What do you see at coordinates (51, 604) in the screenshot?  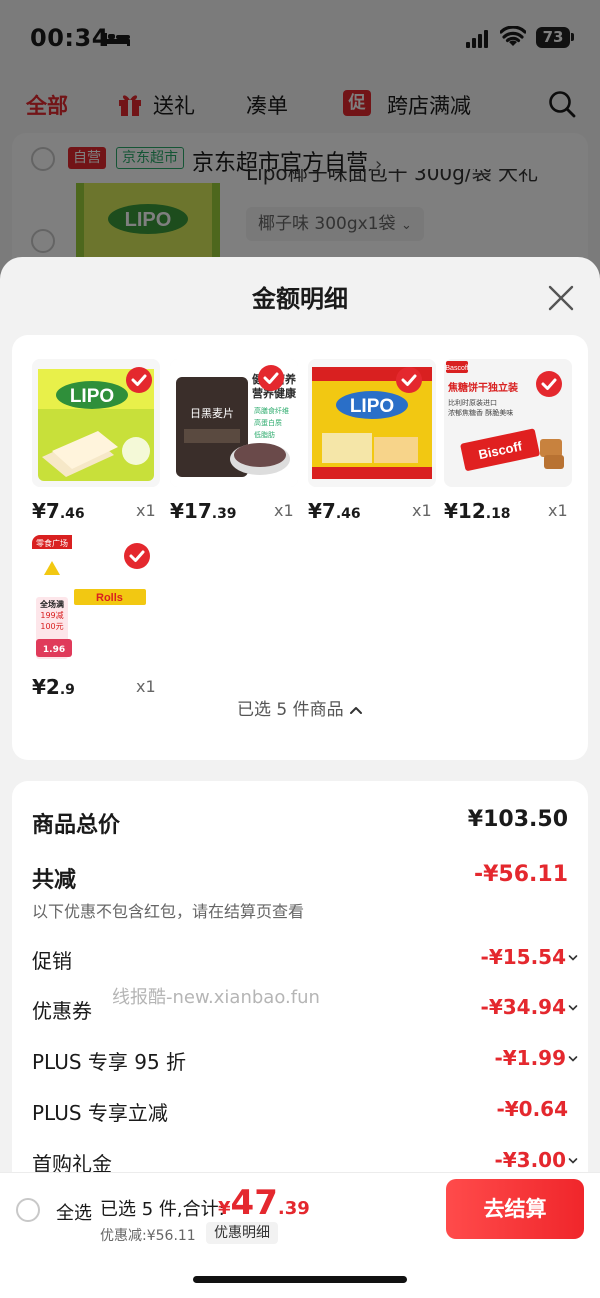 I see `svg-text: 全场满` at bounding box center [51, 604].